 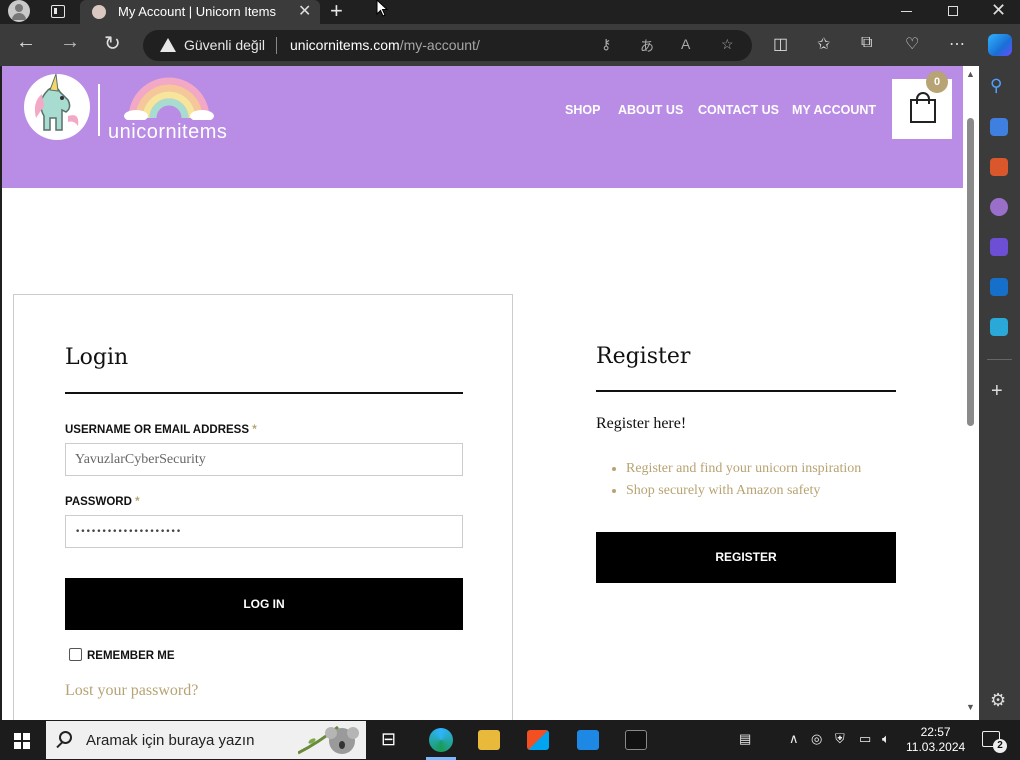 What do you see at coordinates (997, 391) in the screenshot?
I see `add-sidebar-app-icon: +` at bounding box center [997, 391].